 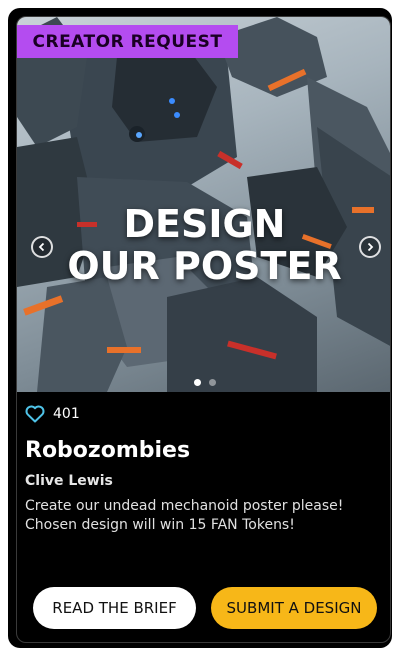 What do you see at coordinates (197, 382) in the screenshot?
I see `carousel-dot-active` at bounding box center [197, 382].